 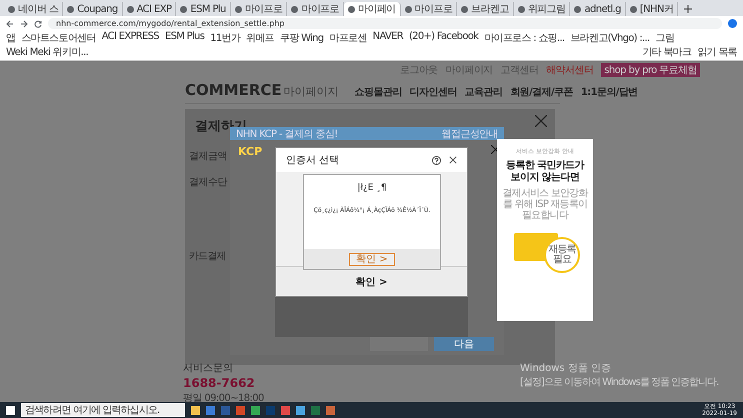 What do you see at coordinates (311, 91) in the screenshot?
I see `logo-subtitle: 마이페이지` at bounding box center [311, 91].